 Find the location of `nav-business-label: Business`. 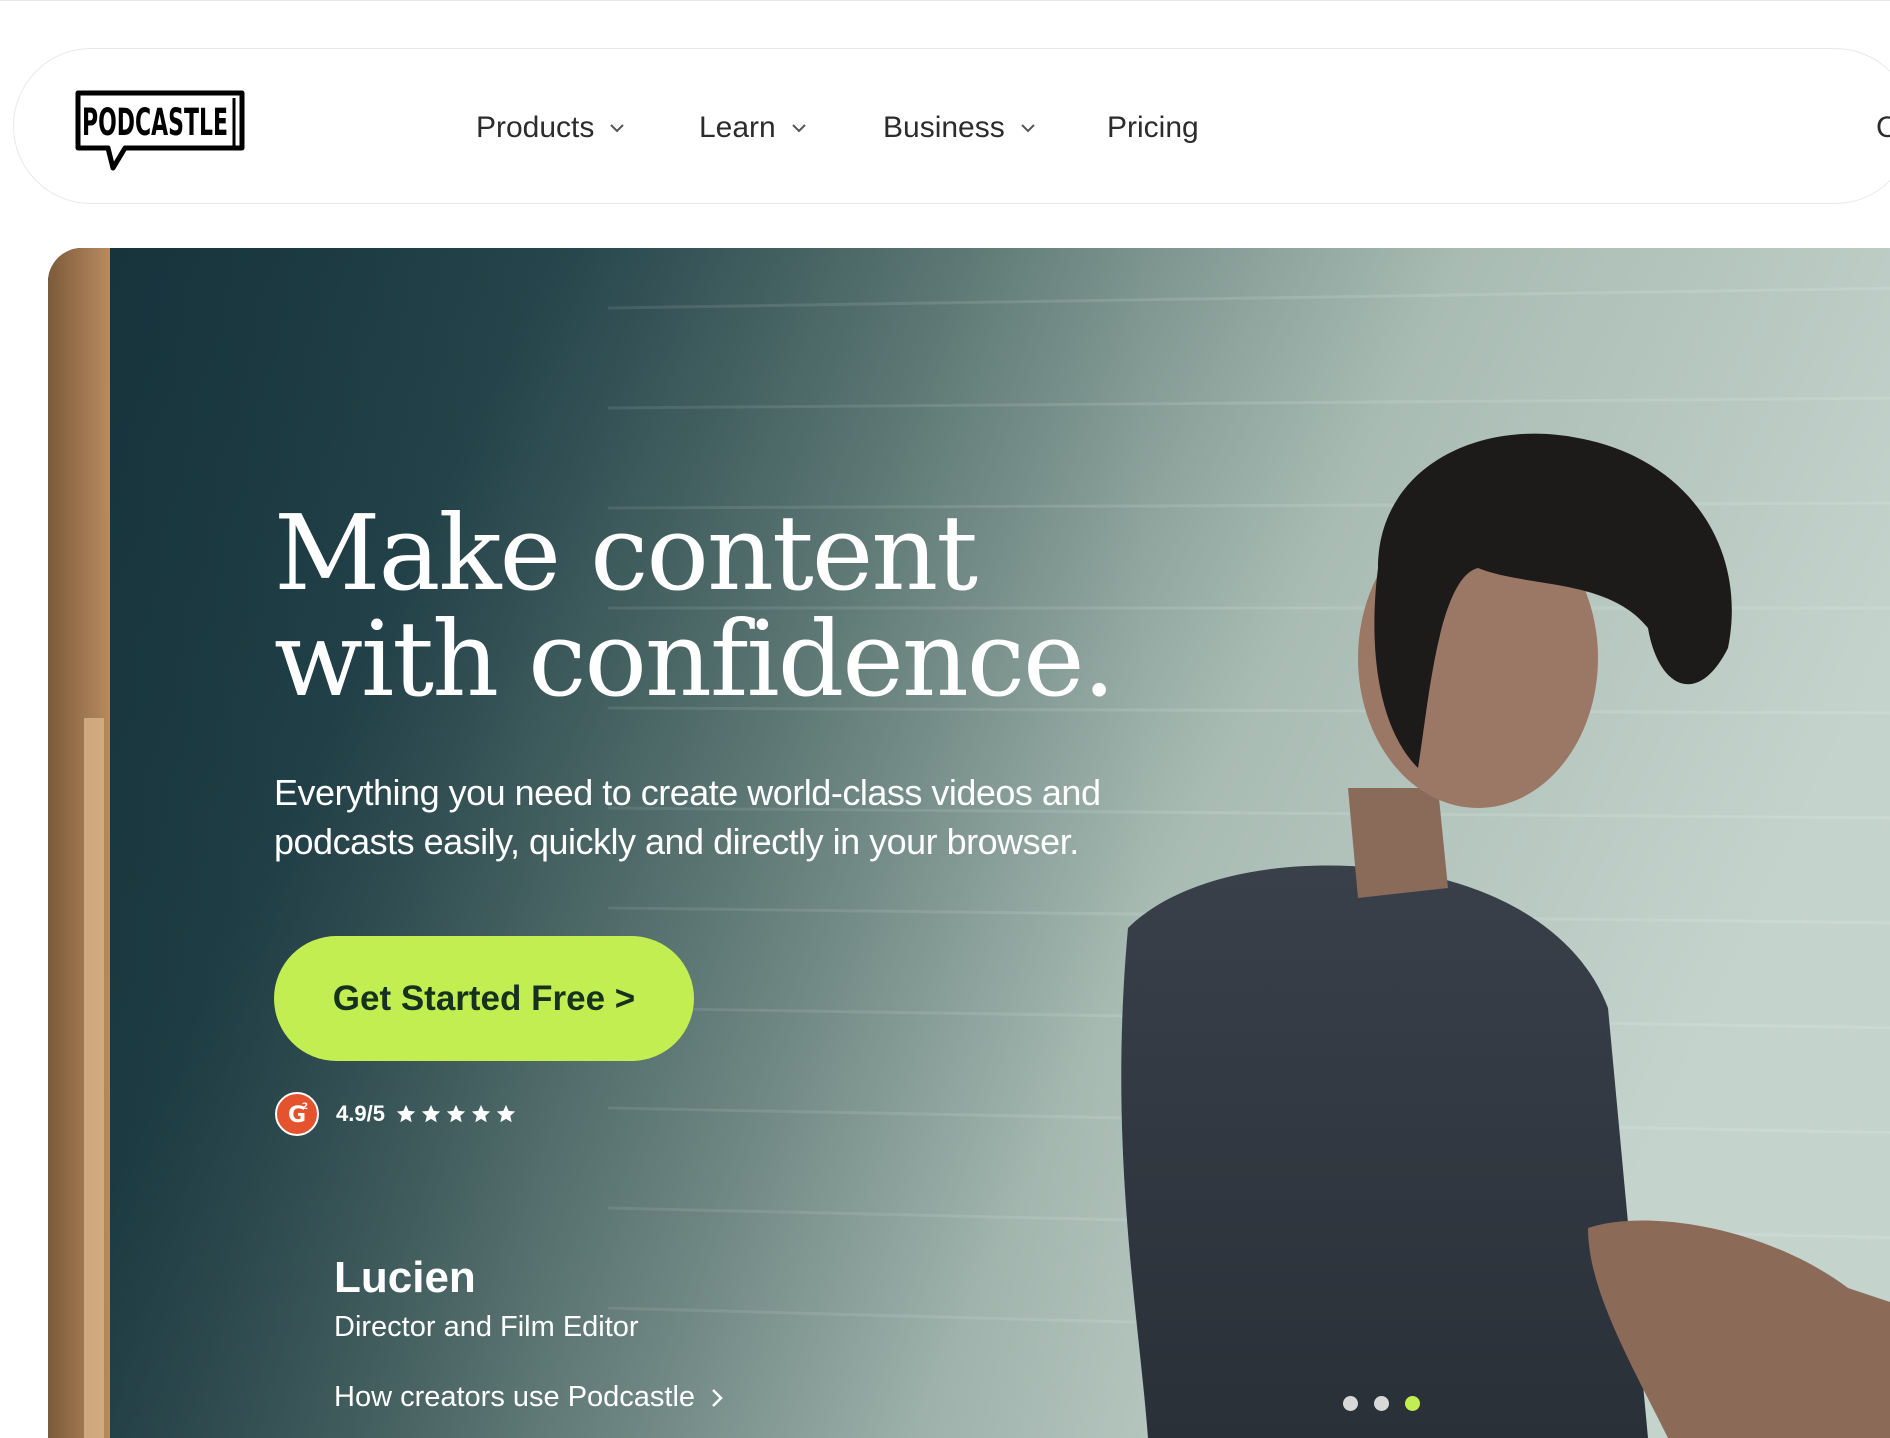

nav-business-label: Business is located at coordinates (944, 127).